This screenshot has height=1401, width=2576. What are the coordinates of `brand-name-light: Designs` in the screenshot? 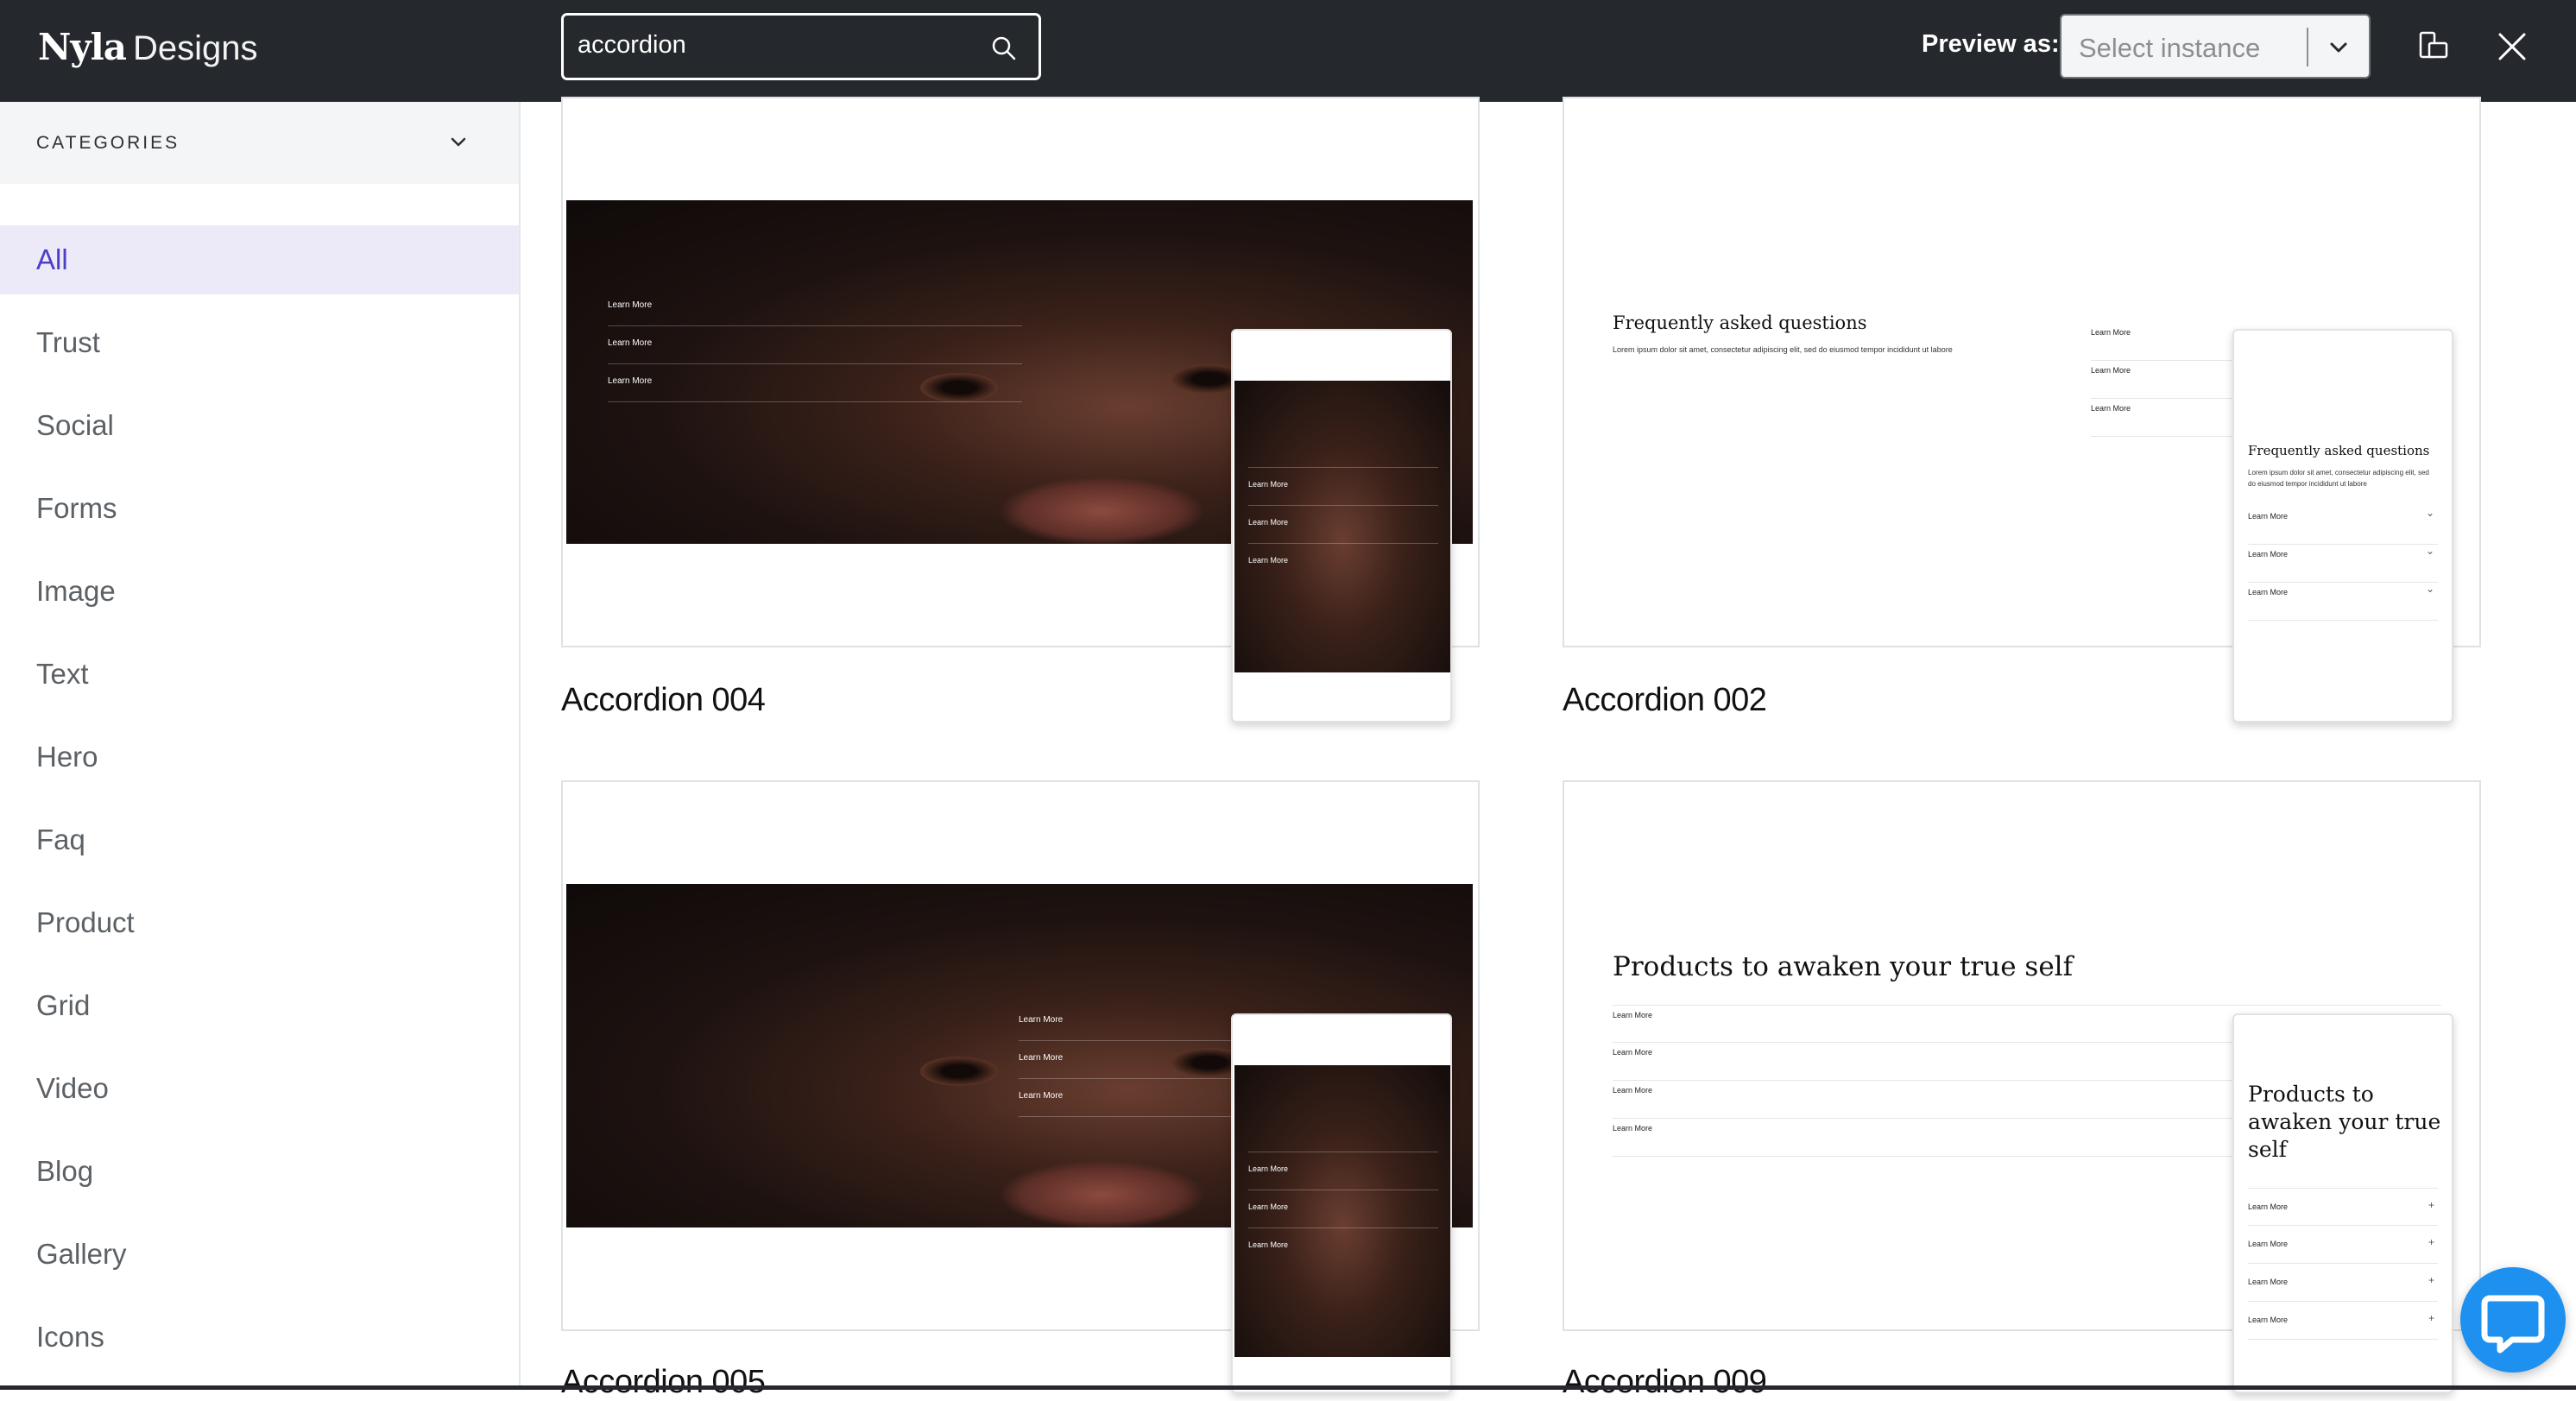 It's located at (195, 48).